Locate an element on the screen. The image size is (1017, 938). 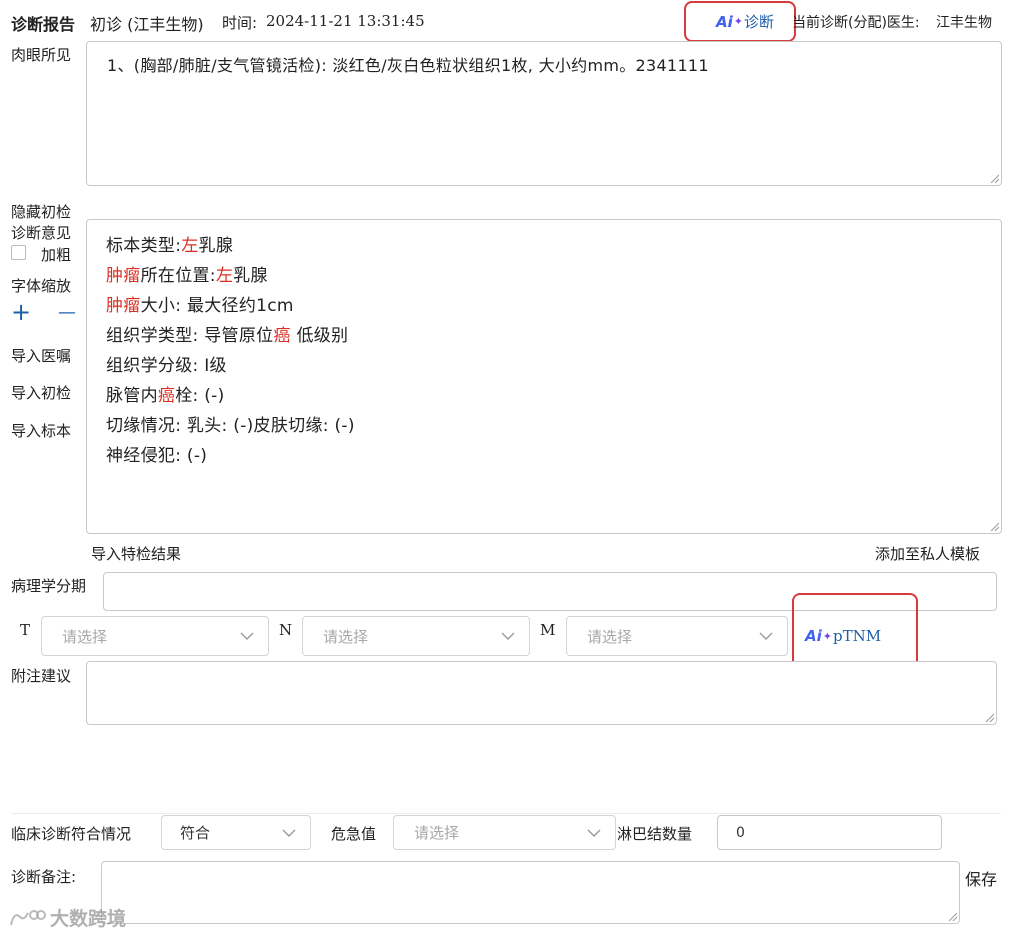
gross-label: 肉眼所见 is located at coordinates (41, 55).